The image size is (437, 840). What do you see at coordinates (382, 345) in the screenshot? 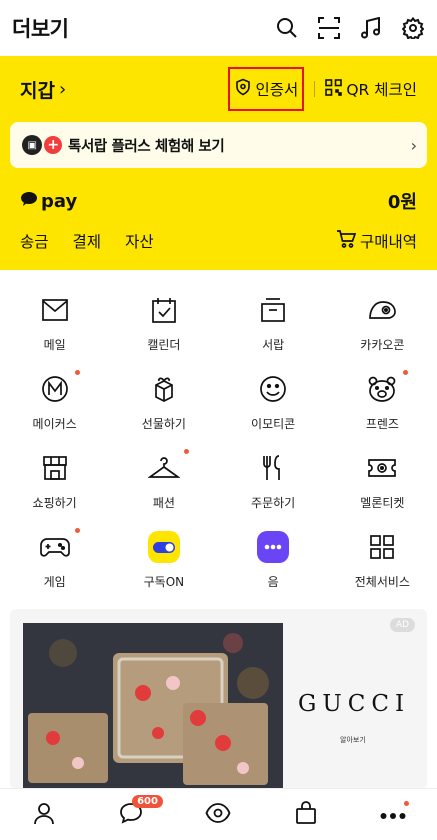
I see `service-label: 카카오콘` at bounding box center [382, 345].